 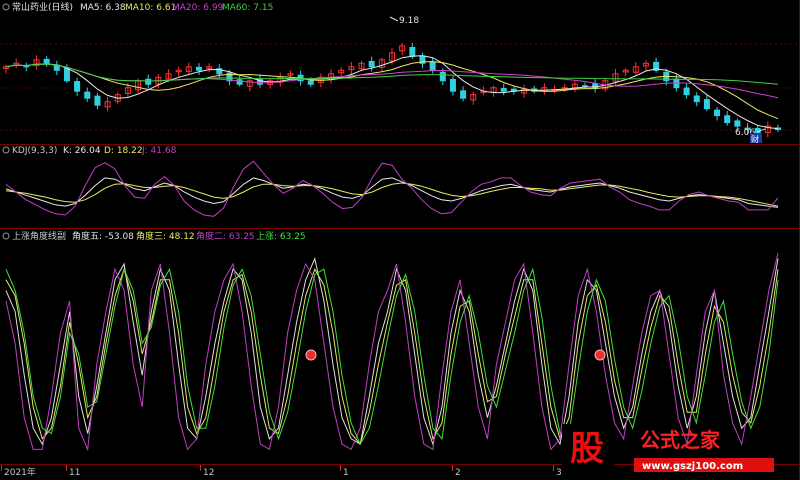 What do you see at coordinates (39, 236) in the screenshot?
I see `indicator-title: 上涨角度线副` at bounding box center [39, 236].